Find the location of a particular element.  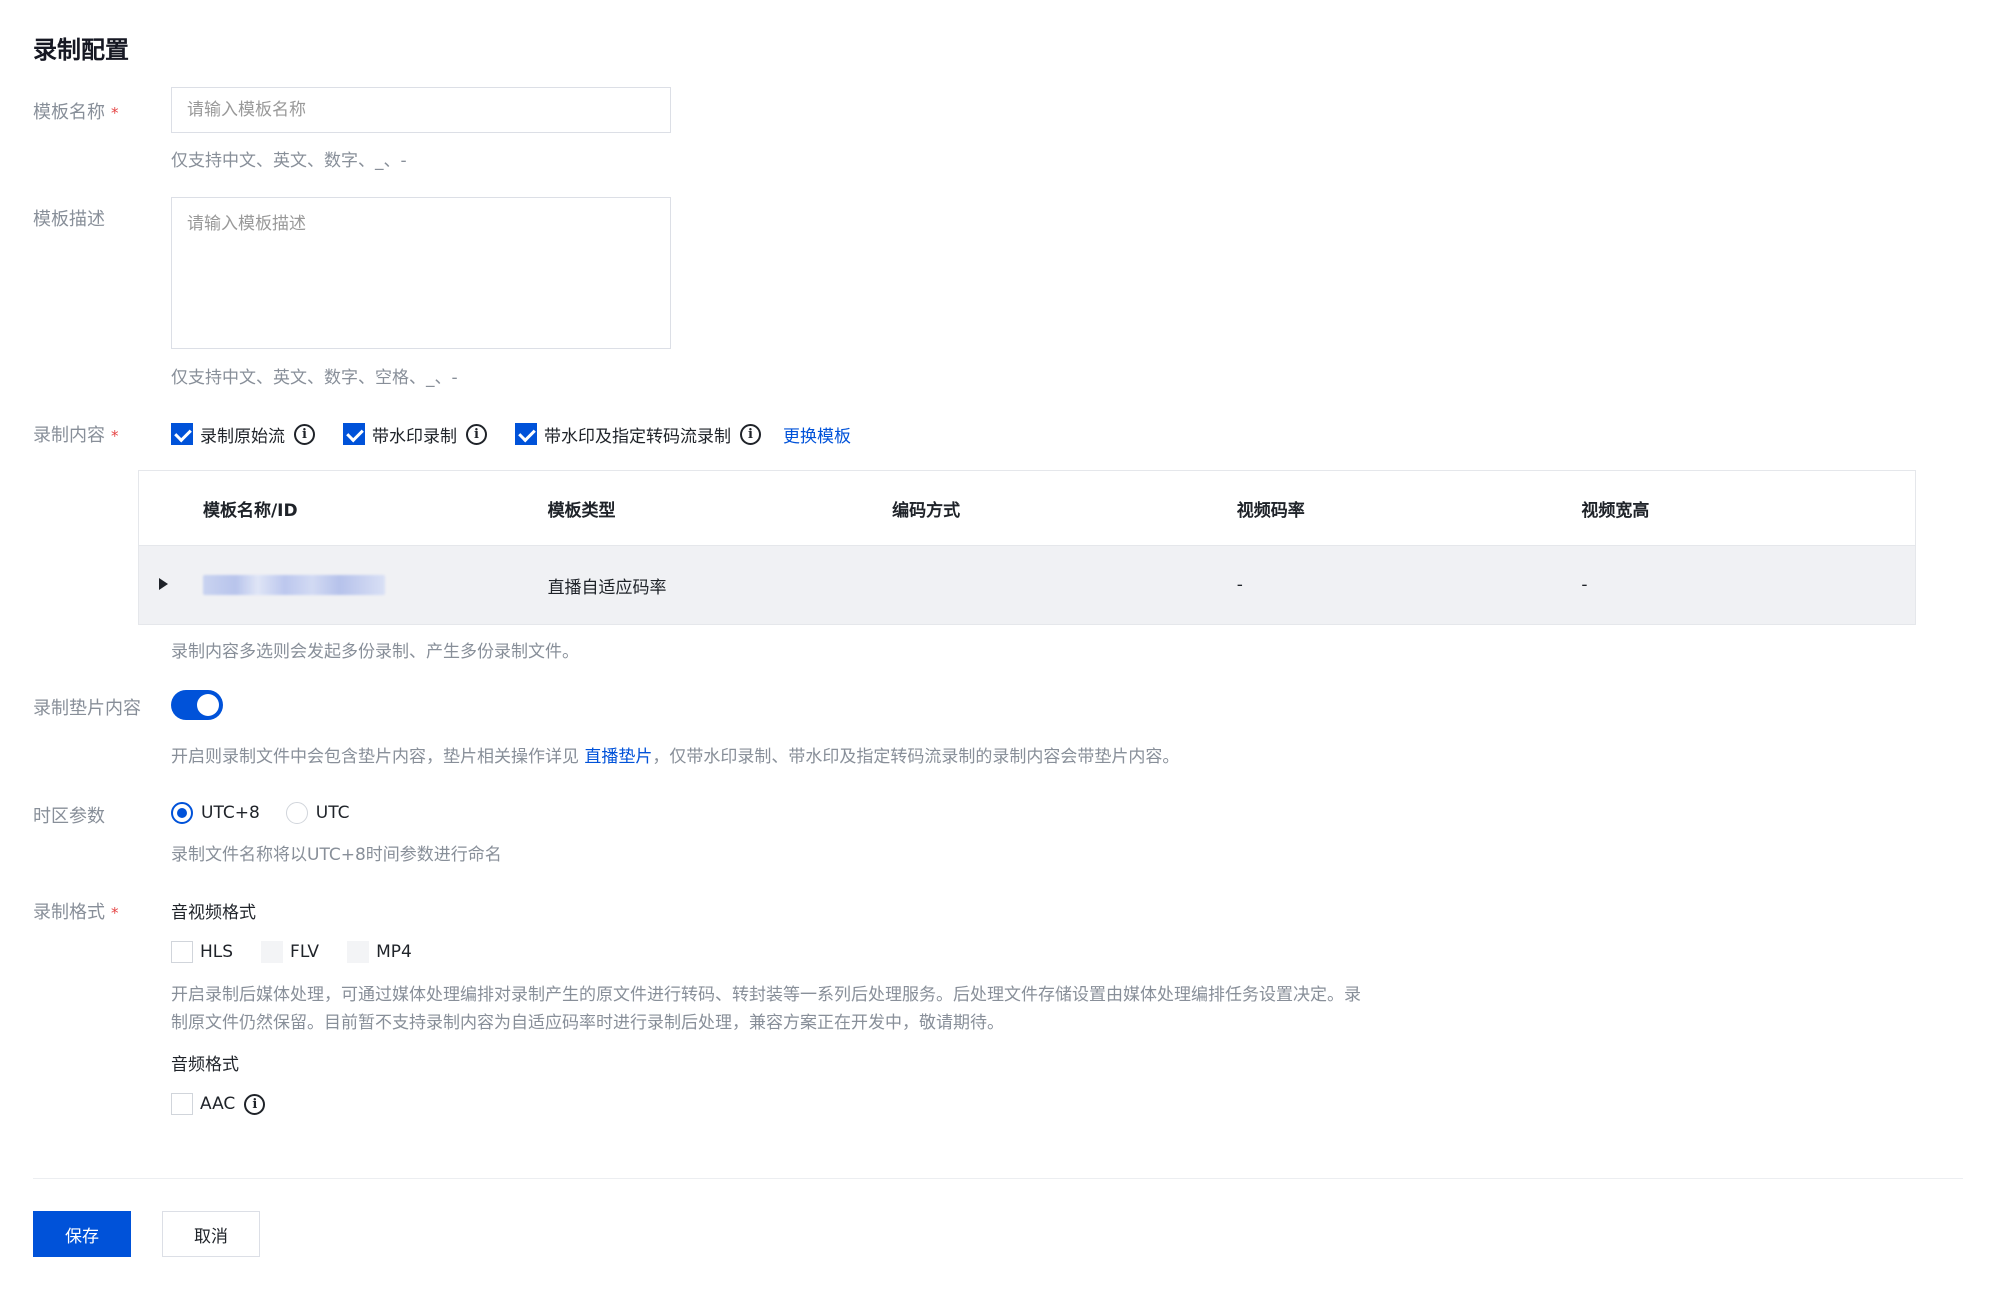

template-name-label: 模板名称 * is located at coordinates (76, 112).